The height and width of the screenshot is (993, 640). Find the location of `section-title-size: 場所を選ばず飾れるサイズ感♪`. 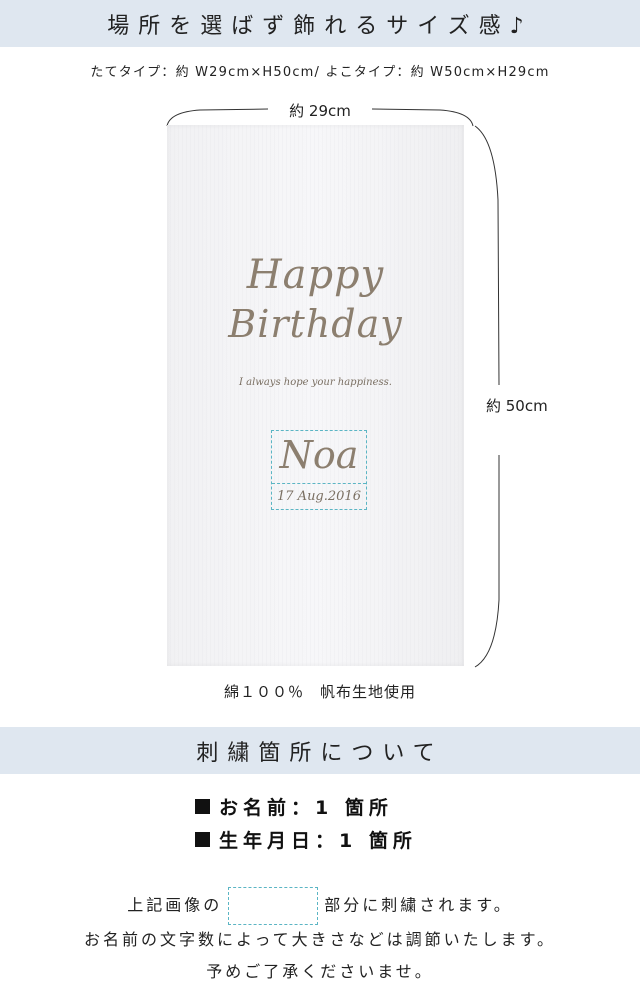

section-title-size: 場所を選ばず飾れるサイズ感♪ is located at coordinates (320, 26).